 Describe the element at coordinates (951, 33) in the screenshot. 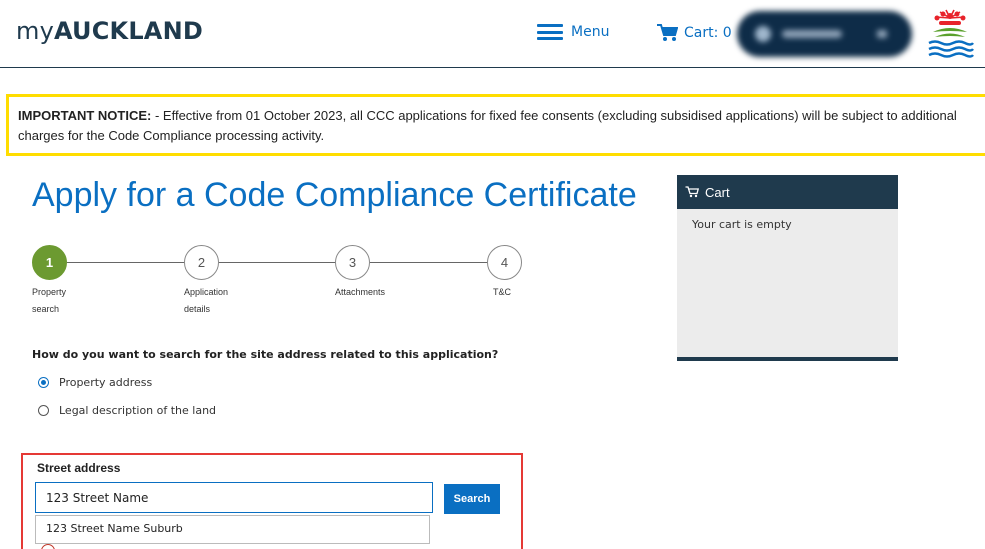

I see `pohutukawa-emblem-icon` at that location.